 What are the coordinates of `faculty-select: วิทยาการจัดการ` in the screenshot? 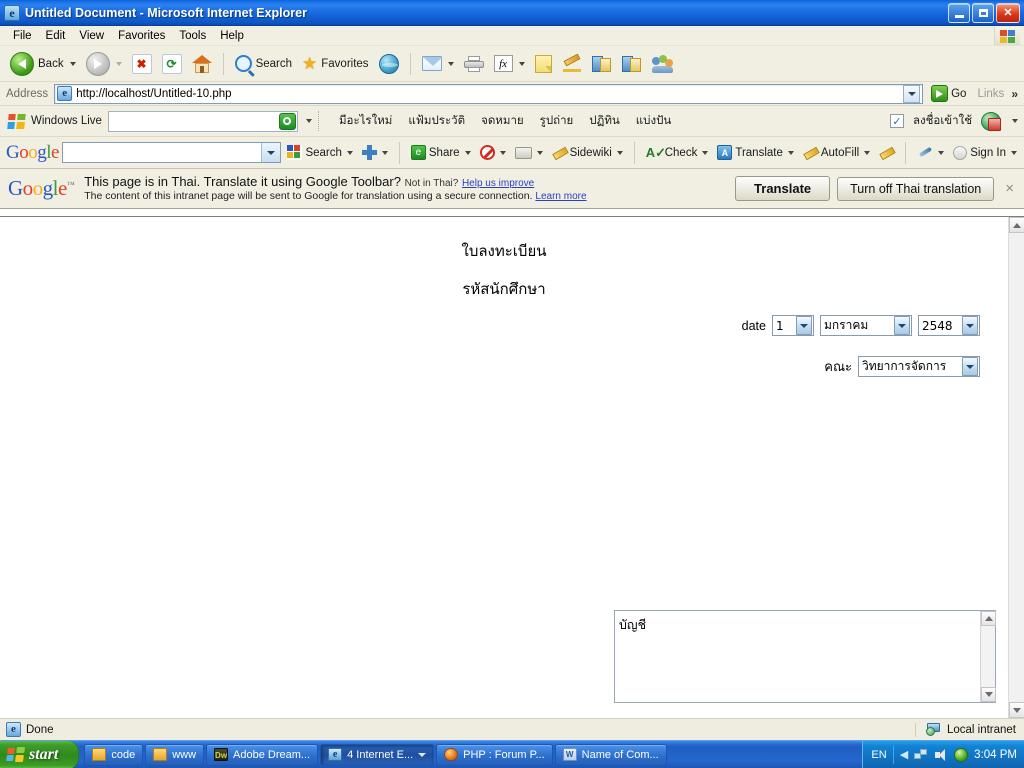 It's located at (919, 366).